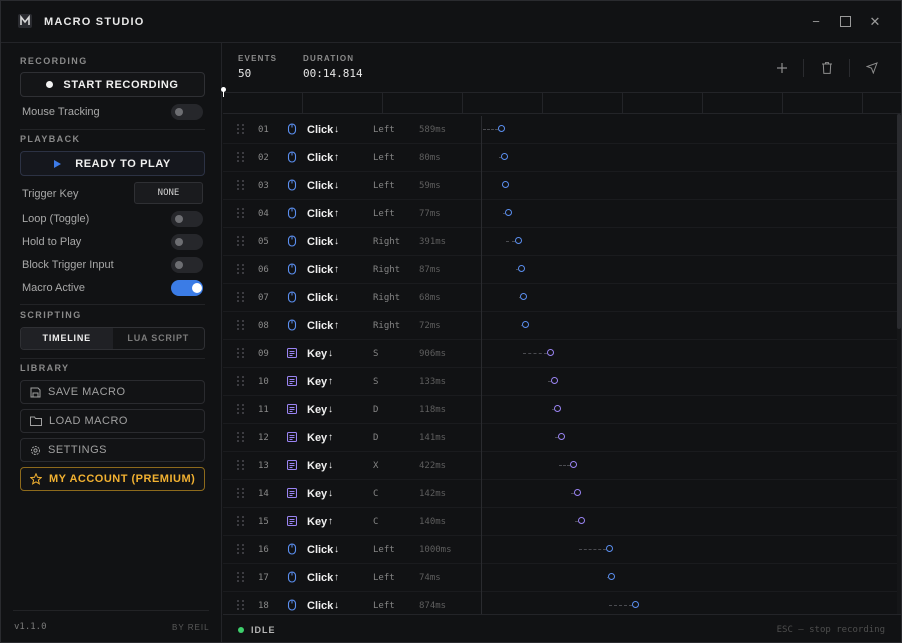 The width and height of the screenshot is (902, 643). I want to click on load-macro-button: LOAD MACRO, so click(112, 421).